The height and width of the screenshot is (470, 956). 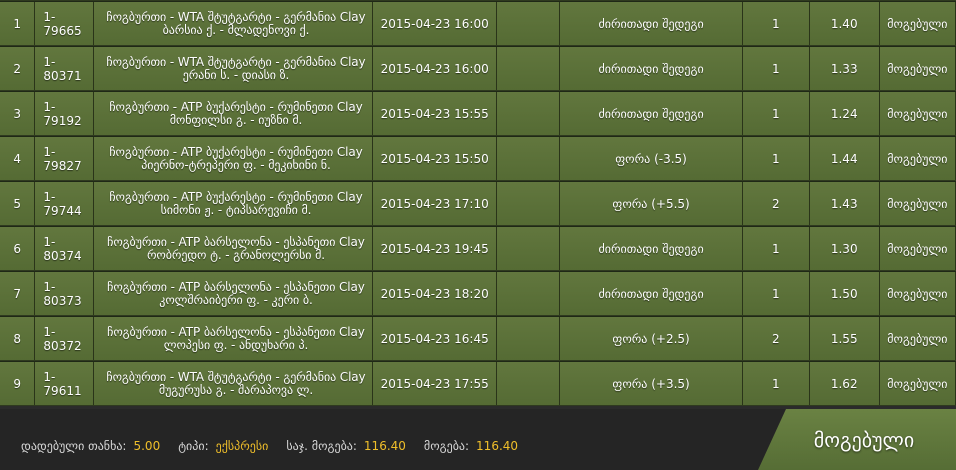 What do you see at coordinates (64, 23) in the screenshot?
I see `bet-id: 1-79665` at bounding box center [64, 23].